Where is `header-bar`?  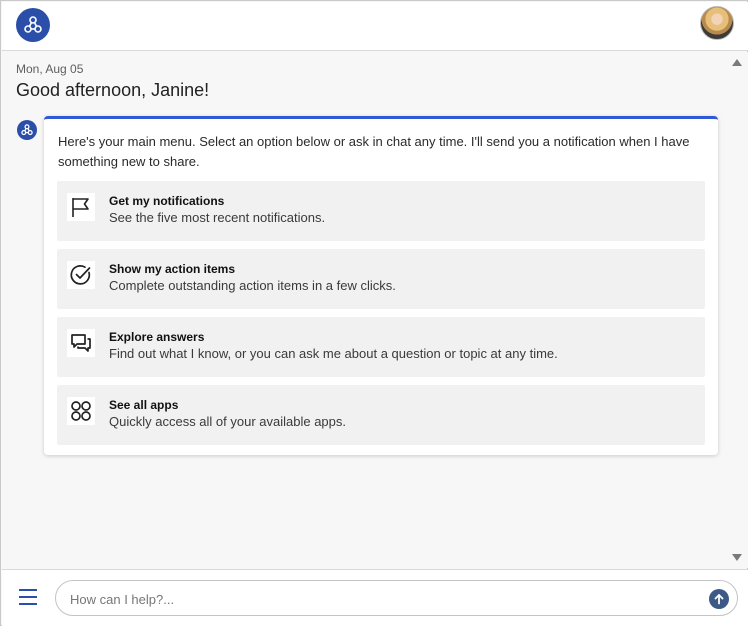
header-bar is located at coordinates (375, 26).